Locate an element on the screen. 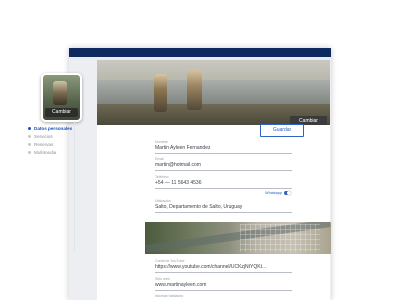  languages-field: Idiomas hablados is located at coordinates (223, 296).